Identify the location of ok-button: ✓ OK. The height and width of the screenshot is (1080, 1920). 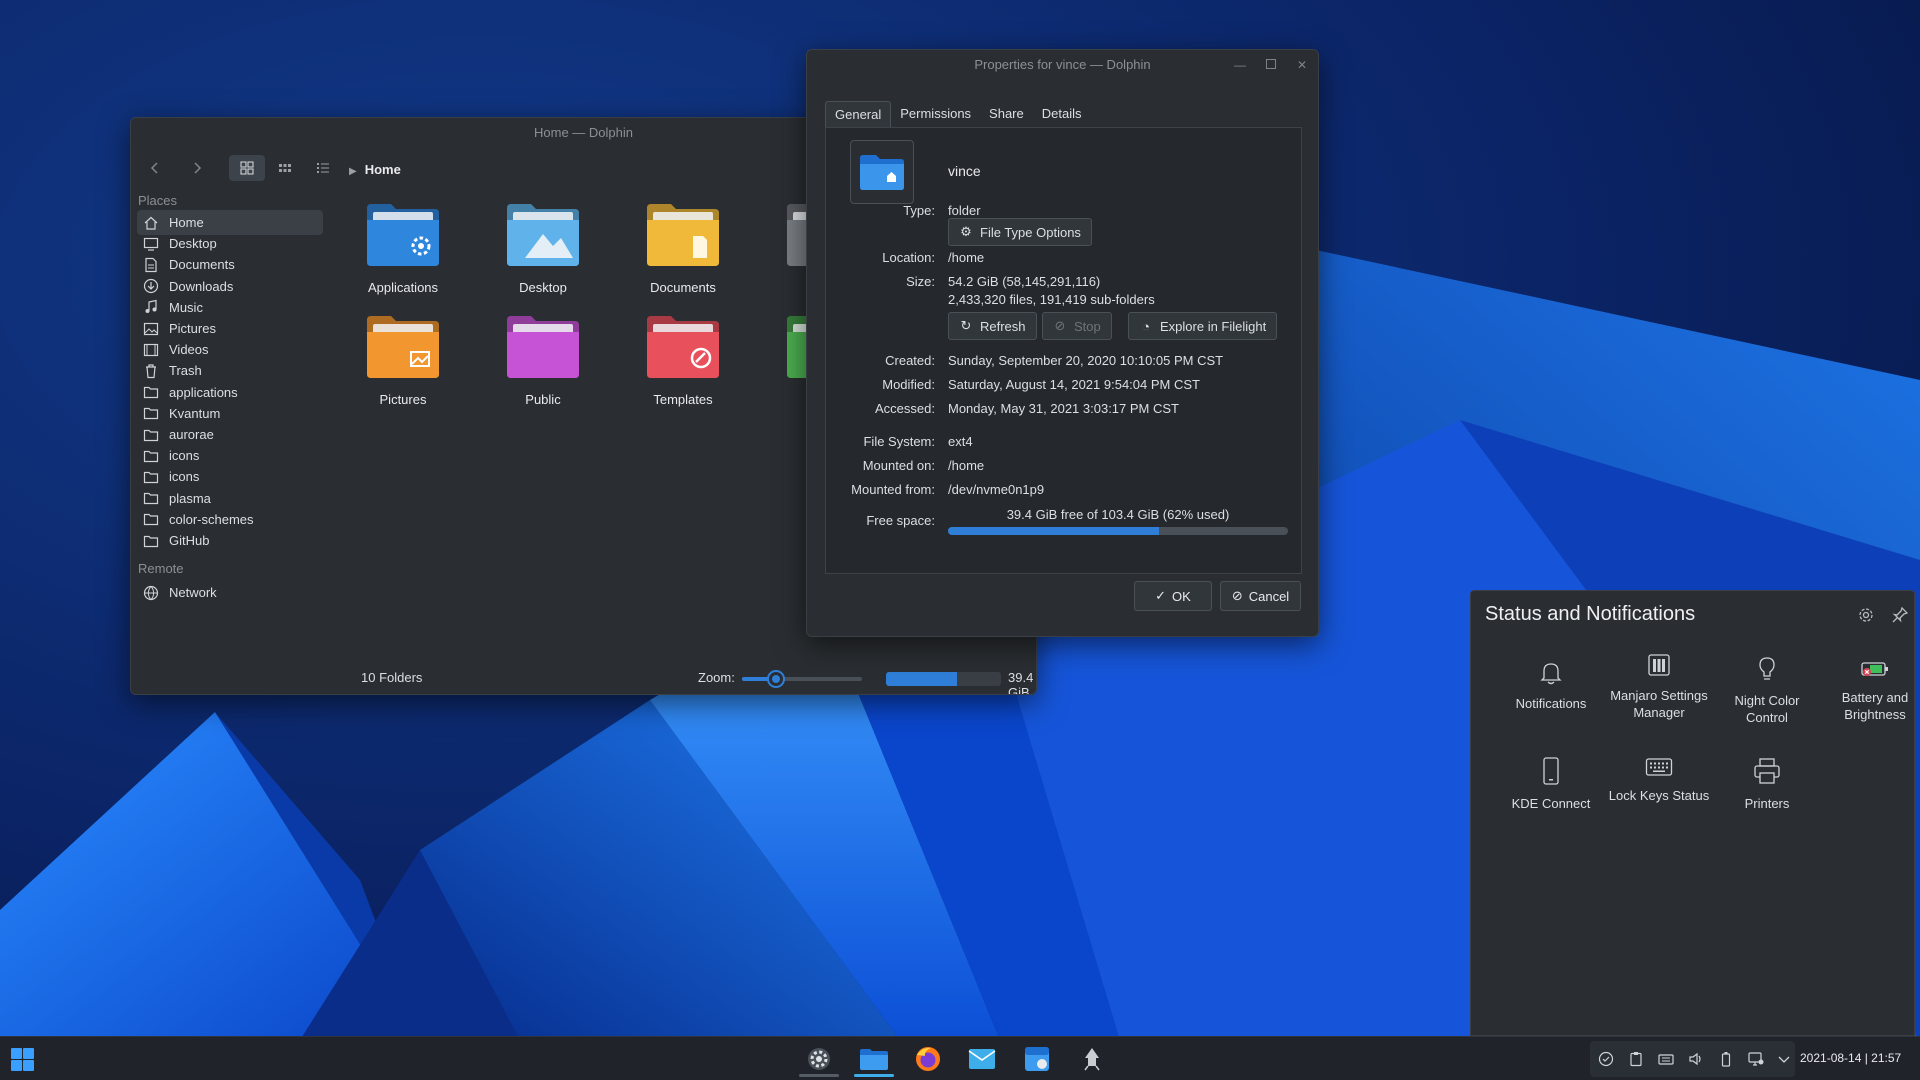
(1173, 596).